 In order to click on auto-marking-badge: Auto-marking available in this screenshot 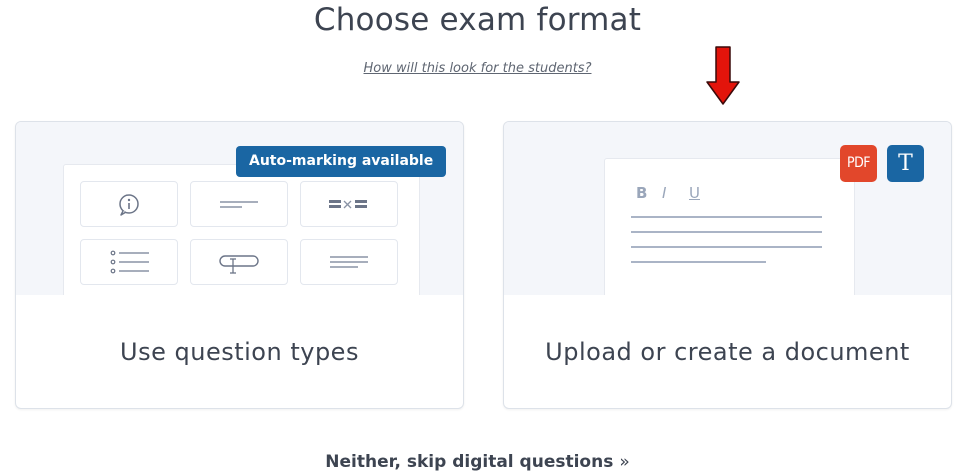, I will do `click(341, 161)`.